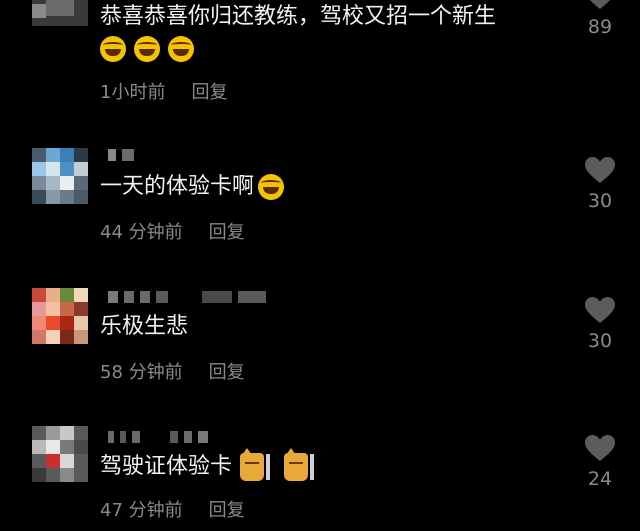 Image resolution: width=640 pixels, height=531 pixels. I want to click on comment-meta: 58 分钟前 回复, so click(172, 371).